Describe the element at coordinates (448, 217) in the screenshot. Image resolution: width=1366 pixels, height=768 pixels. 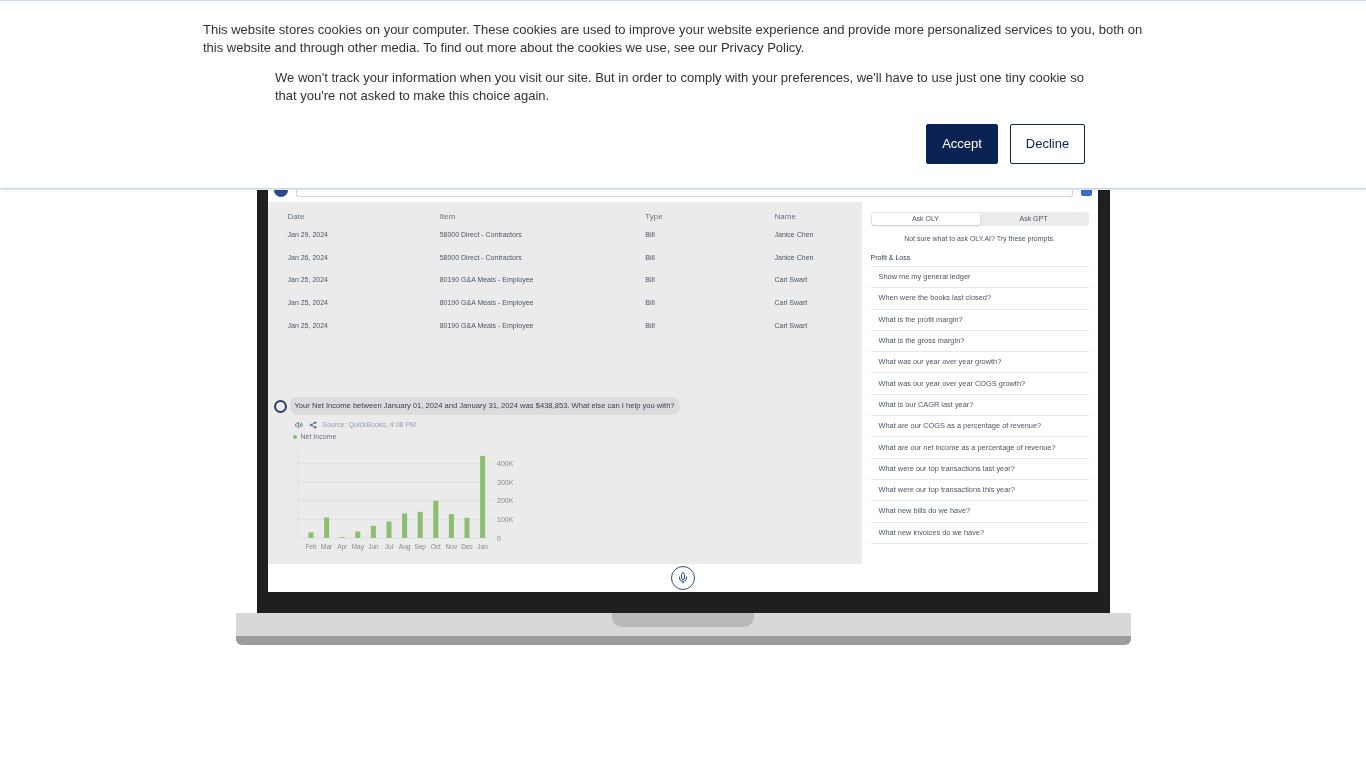
I see `column-header: Item` at that location.